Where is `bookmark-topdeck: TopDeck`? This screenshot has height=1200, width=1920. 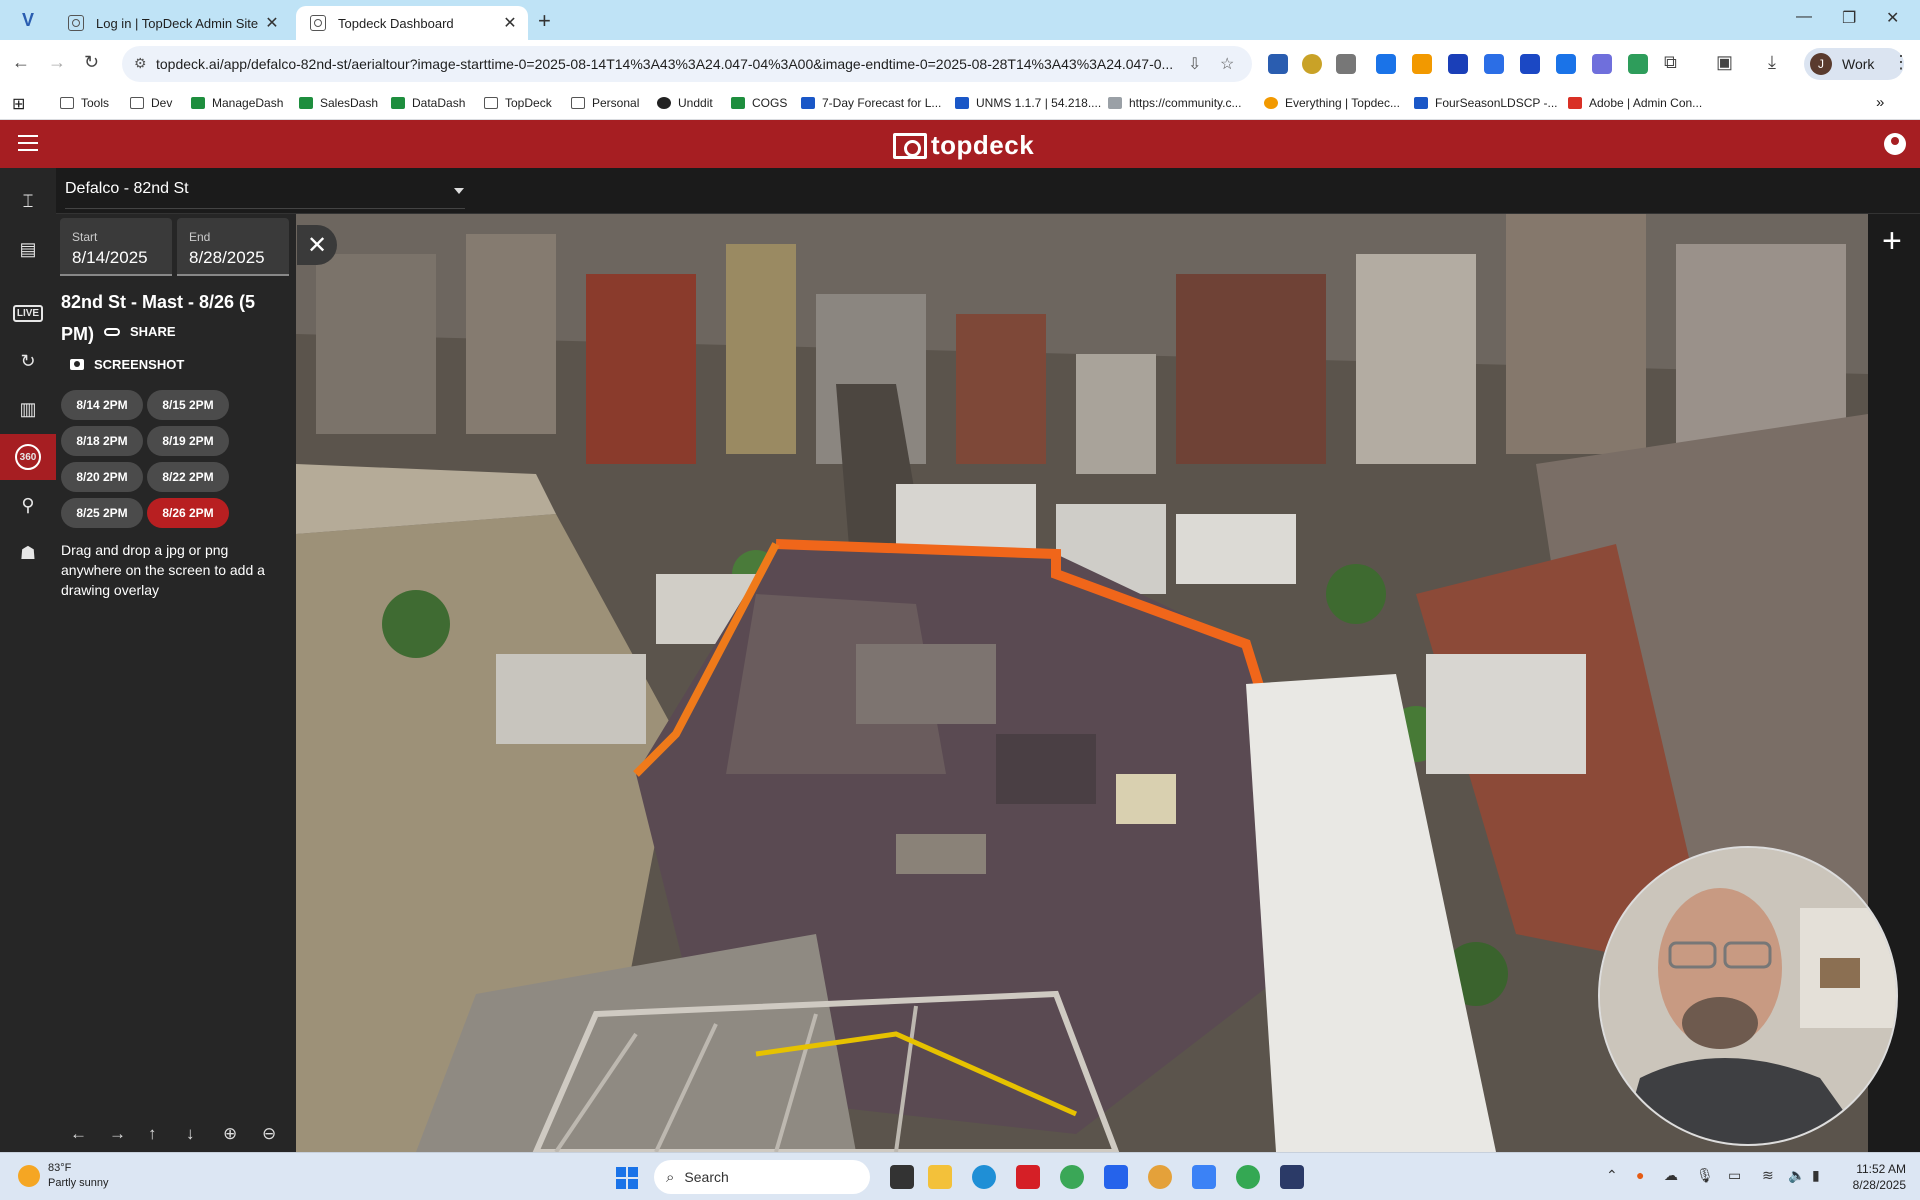 bookmark-topdeck: TopDeck is located at coordinates (518, 103).